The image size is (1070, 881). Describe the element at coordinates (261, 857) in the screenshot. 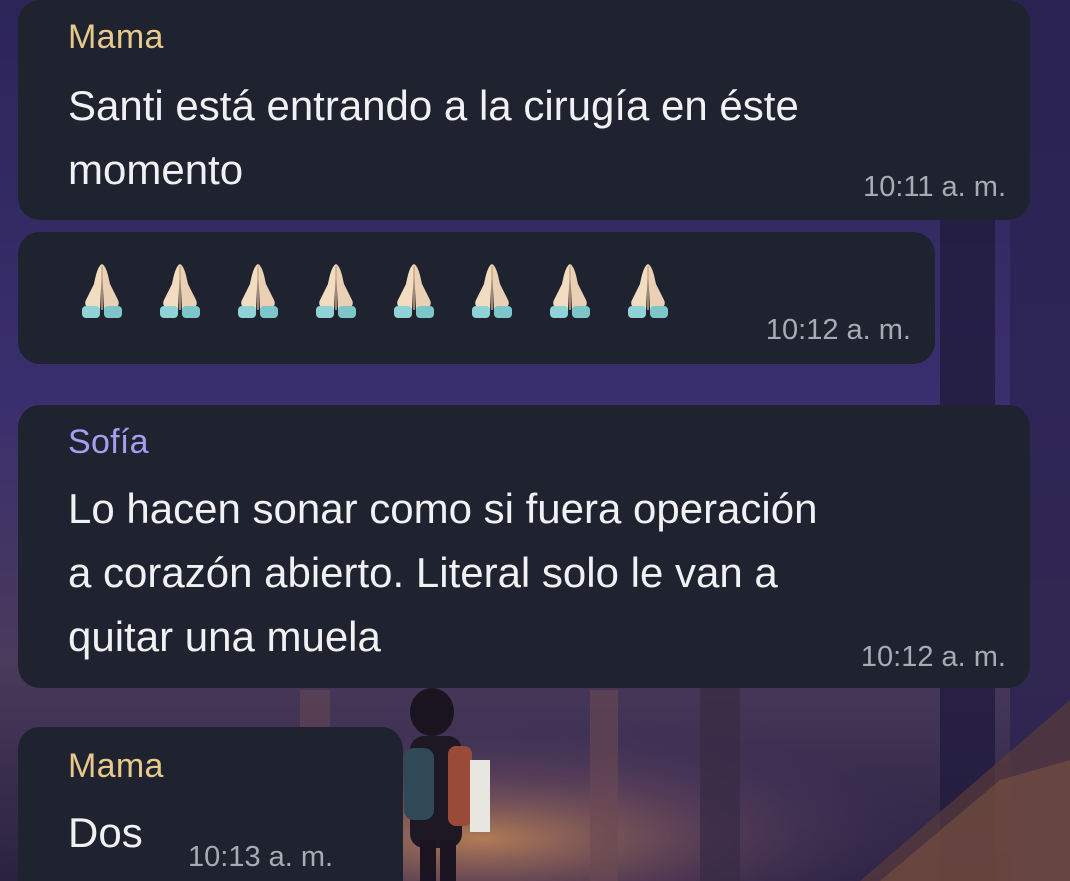

I see `message-timestamp: 10:13 a. m.` at that location.